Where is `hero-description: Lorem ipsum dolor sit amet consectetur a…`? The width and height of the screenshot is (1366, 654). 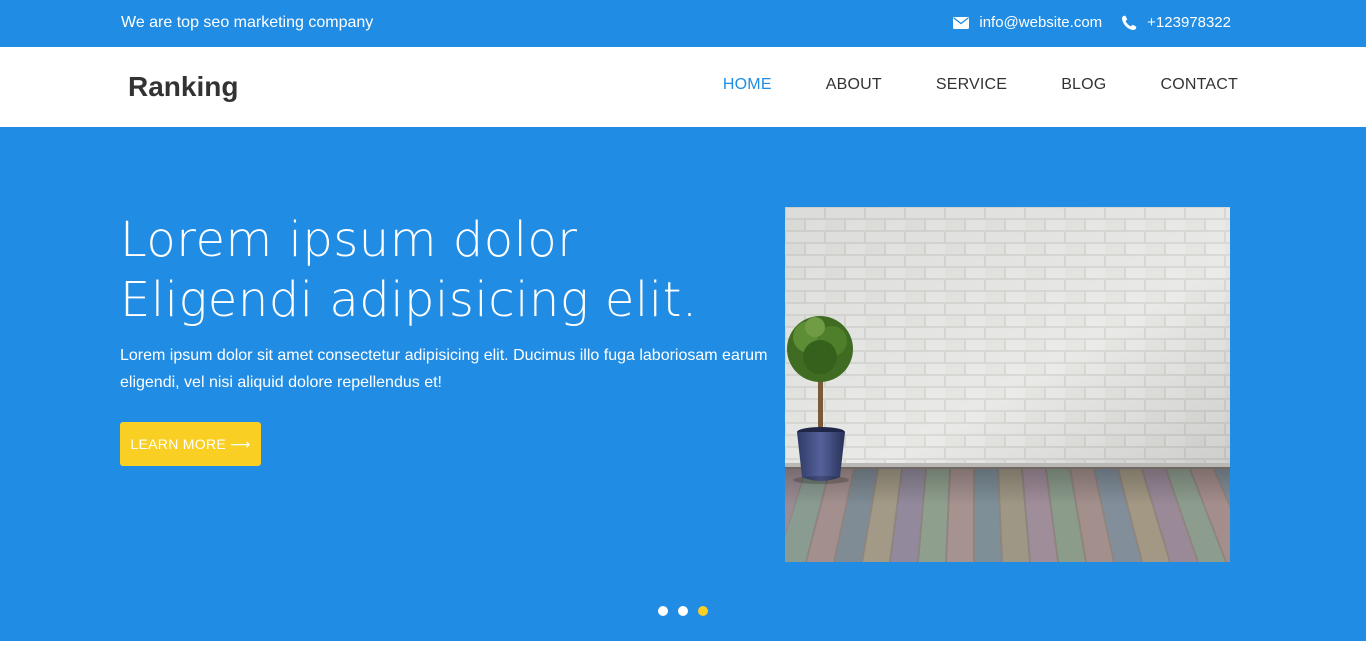 hero-description: Lorem ipsum dolor sit amet consectetur a… is located at coordinates (444, 369).